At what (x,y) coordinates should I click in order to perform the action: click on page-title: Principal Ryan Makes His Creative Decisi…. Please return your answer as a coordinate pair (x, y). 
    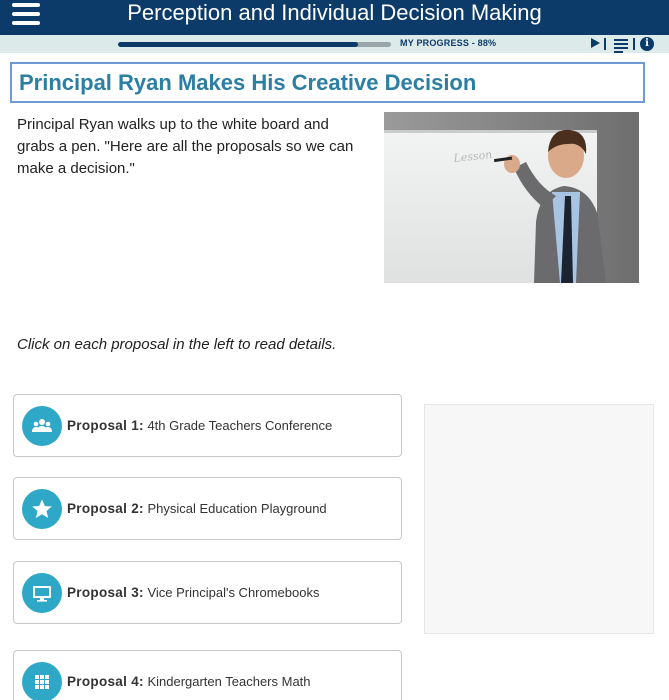
    Looking at the image, I should click on (248, 82).